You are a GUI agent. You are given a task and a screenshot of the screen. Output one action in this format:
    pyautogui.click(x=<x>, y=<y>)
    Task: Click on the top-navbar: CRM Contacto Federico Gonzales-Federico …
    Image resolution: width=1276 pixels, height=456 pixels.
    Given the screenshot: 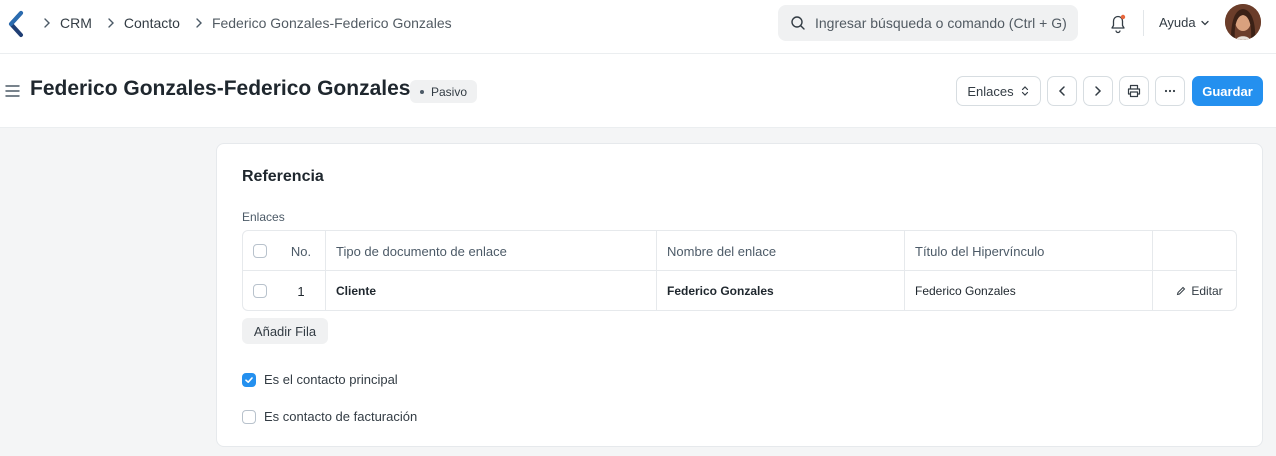 What is the action you would take?
    pyautogui.click(x=638, y=27)
    